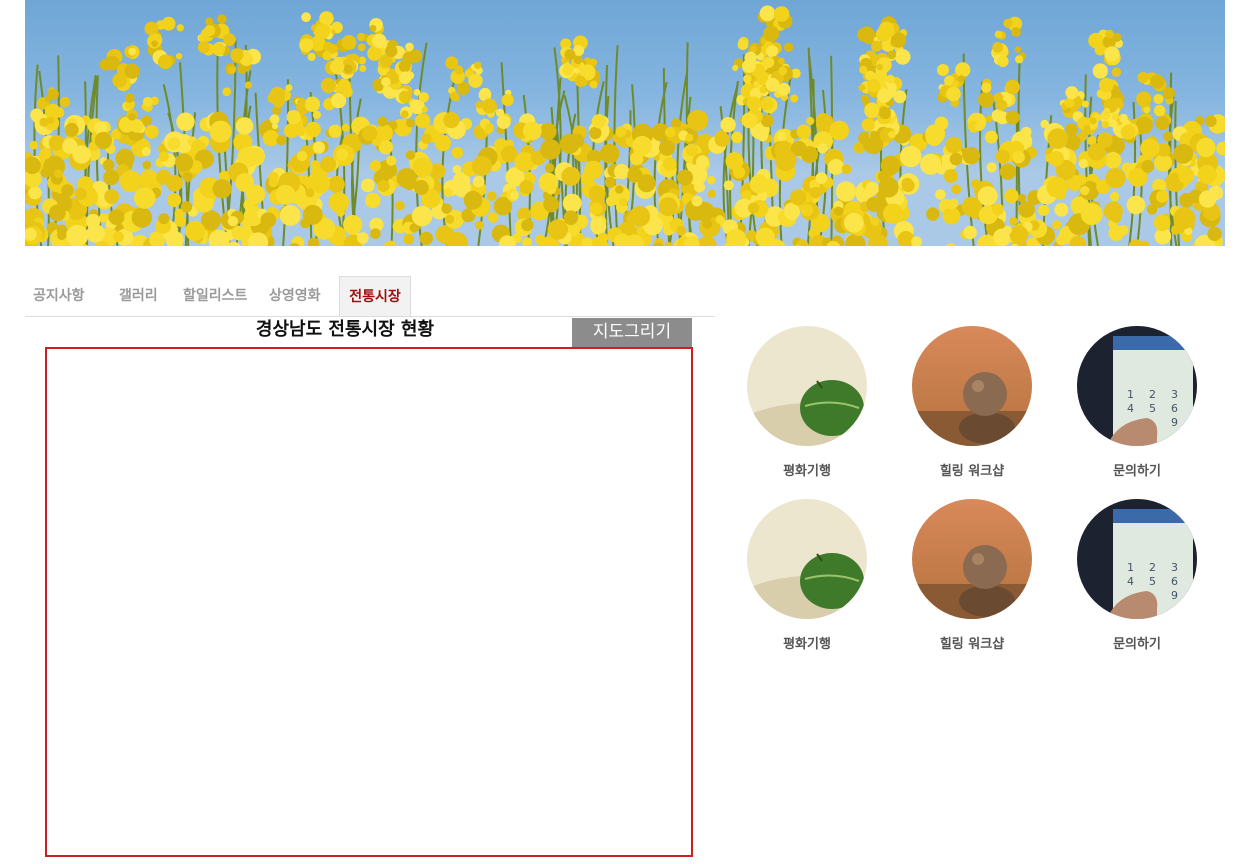  I want to click on menu-item-healing-workshop: 힐링 워크샵, so click(972, 402).